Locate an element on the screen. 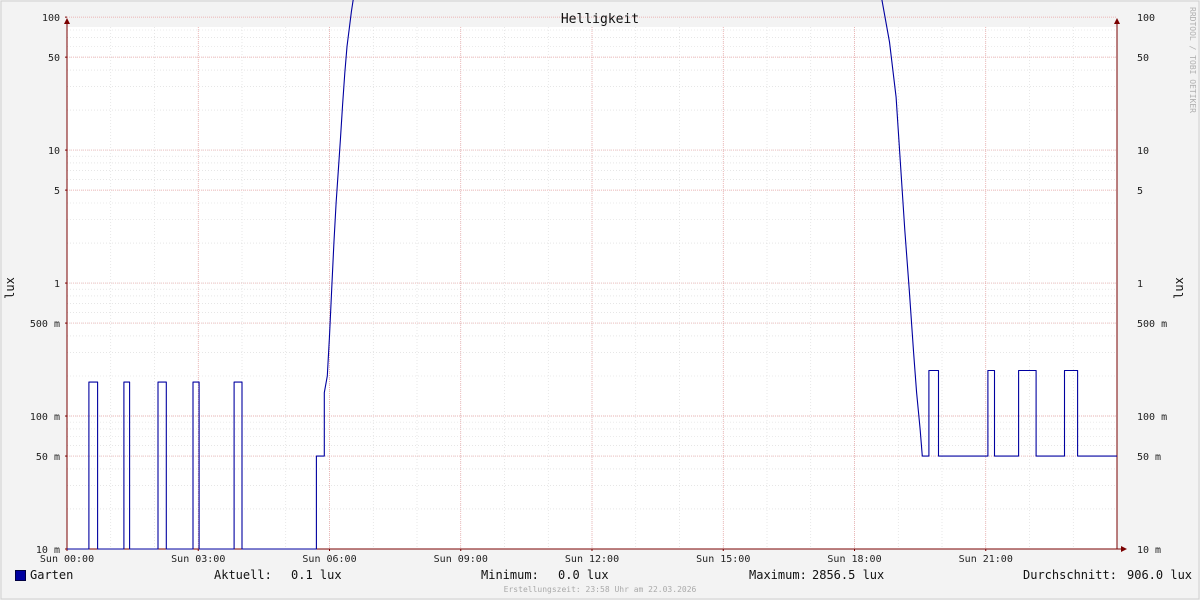 This screenshot has width=1200, height=600. legend-swatch-garten is located at coordinates (20, 575).